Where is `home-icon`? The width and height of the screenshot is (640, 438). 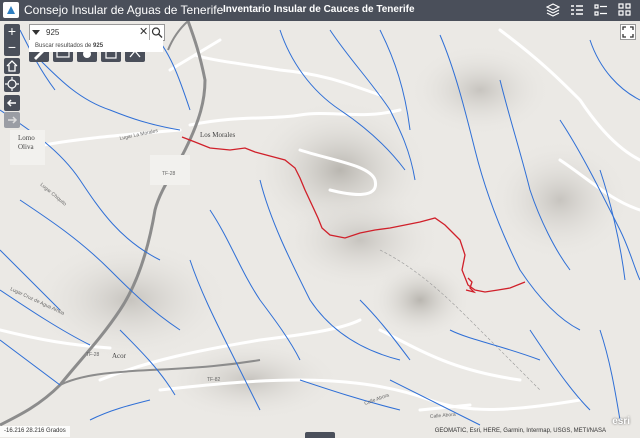
home-icon is located at coordinates (12, 66).